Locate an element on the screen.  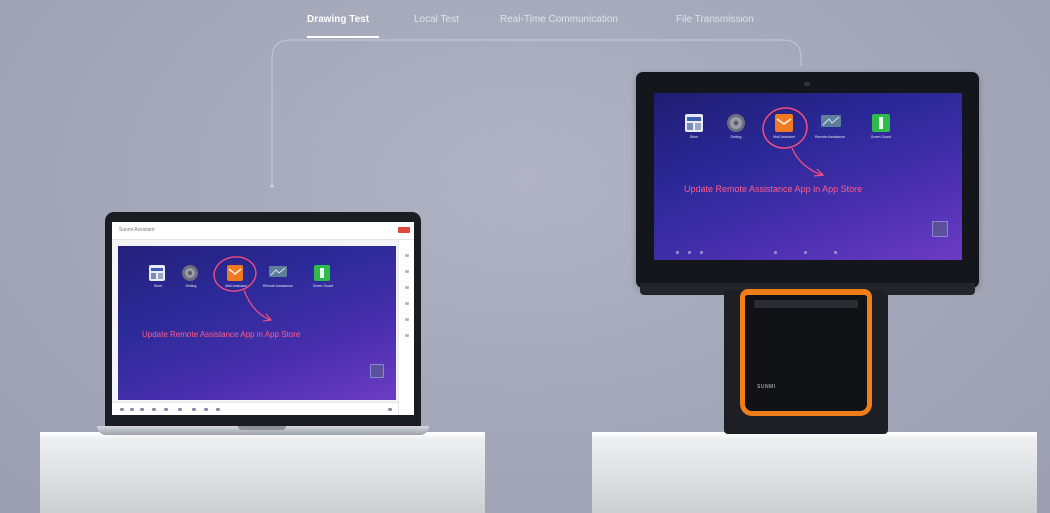
right-pedestal is located at coordinates (814, 472).